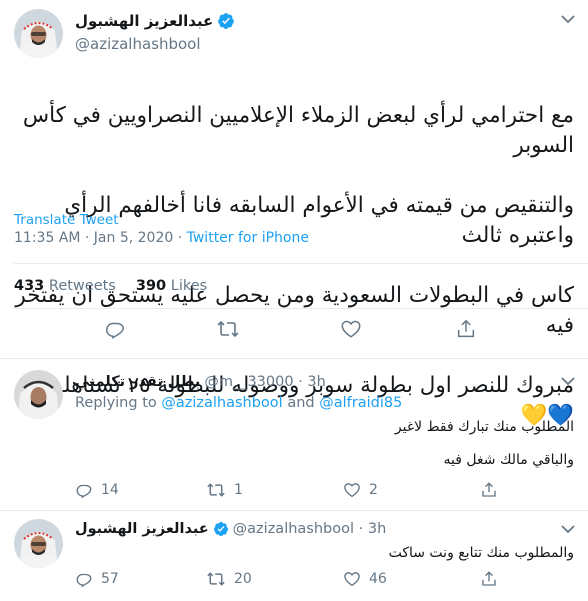 The width and height of the screenshot is (588, 601). I want to click on reply-count: 14, so click(110, 490).